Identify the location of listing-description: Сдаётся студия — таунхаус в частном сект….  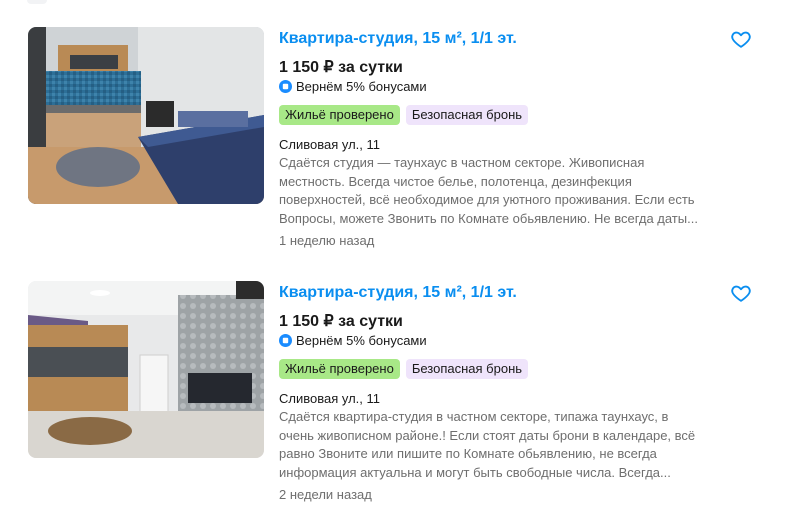
(514, 191).